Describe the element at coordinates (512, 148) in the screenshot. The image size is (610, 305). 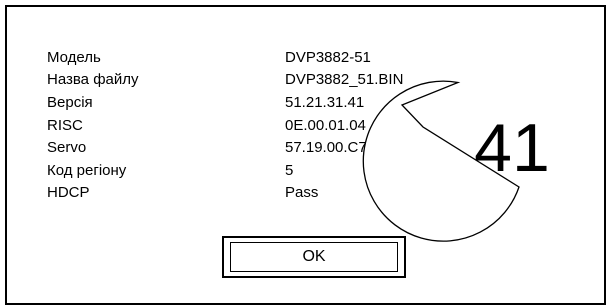
I see `zoom-callout-value: 41` at that location.